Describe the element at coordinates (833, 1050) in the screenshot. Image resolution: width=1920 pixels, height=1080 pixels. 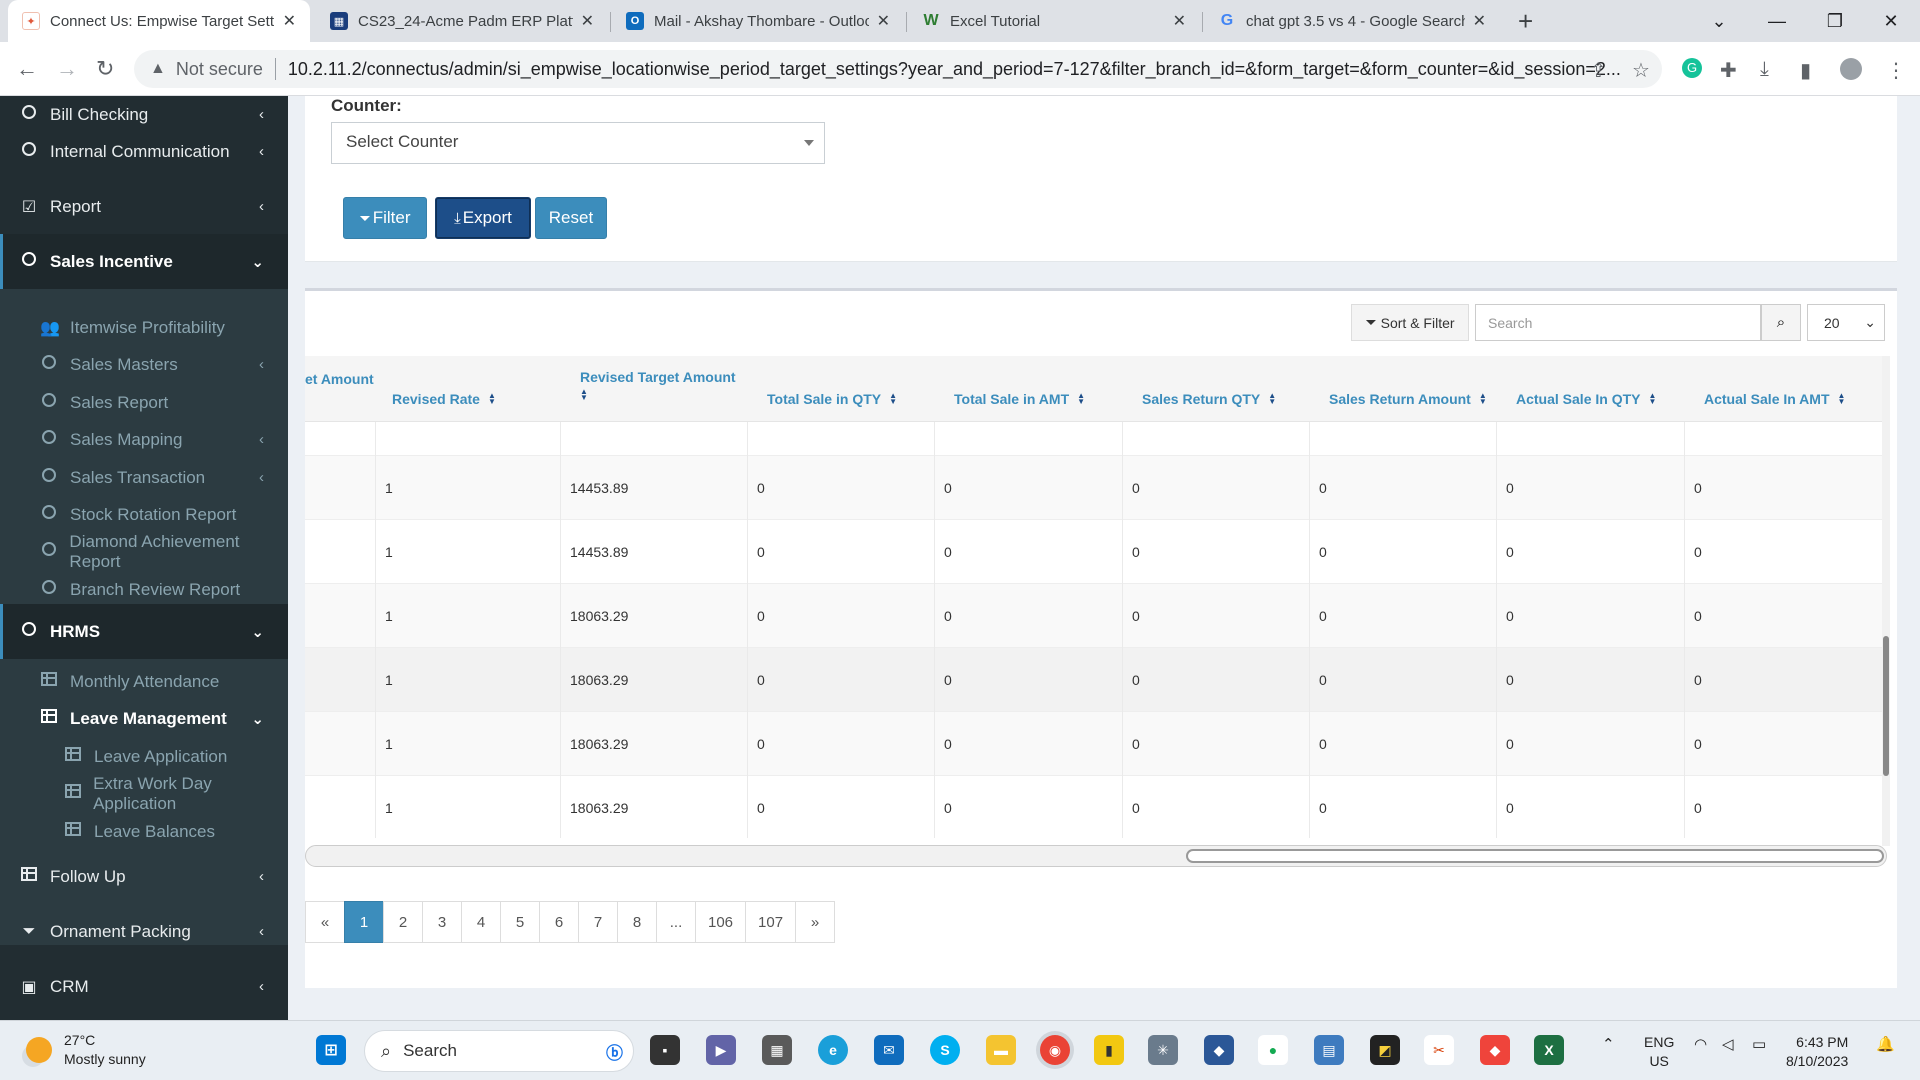
I see `edge-icon: e` at that location.